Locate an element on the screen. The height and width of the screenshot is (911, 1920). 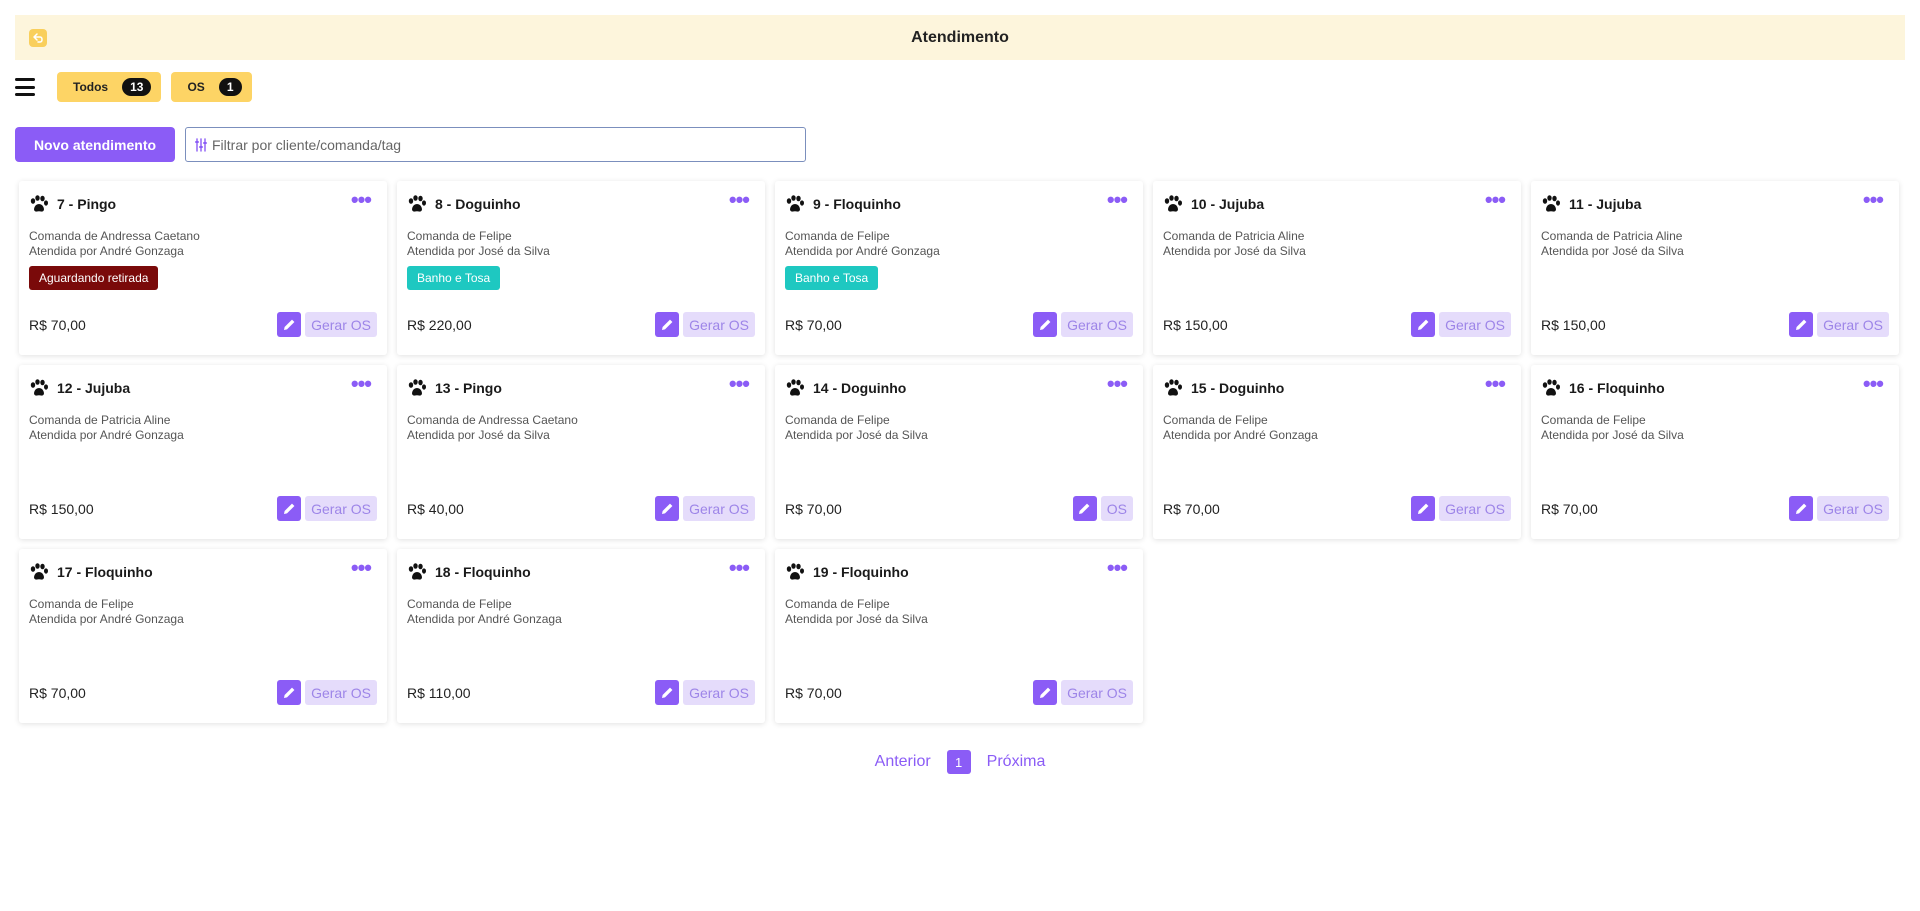
card-footer: R$ 70,00 Gerar OS is located at coordinates (959, 692).